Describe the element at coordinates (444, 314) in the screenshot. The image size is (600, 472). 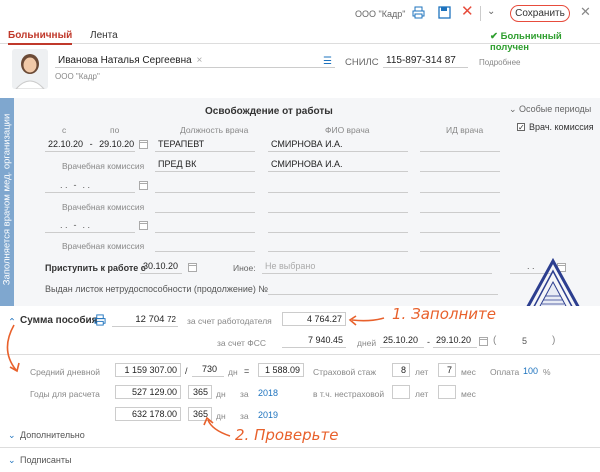
I see `note-fill: 1. Заполните` at that location.